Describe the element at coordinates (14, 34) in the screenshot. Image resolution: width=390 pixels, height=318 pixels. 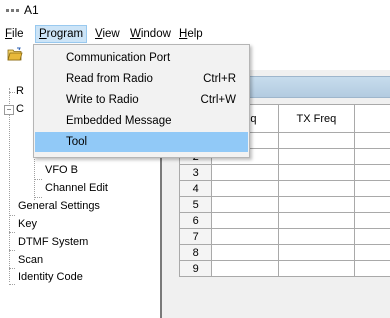
I see `menu-file: File` at that location.